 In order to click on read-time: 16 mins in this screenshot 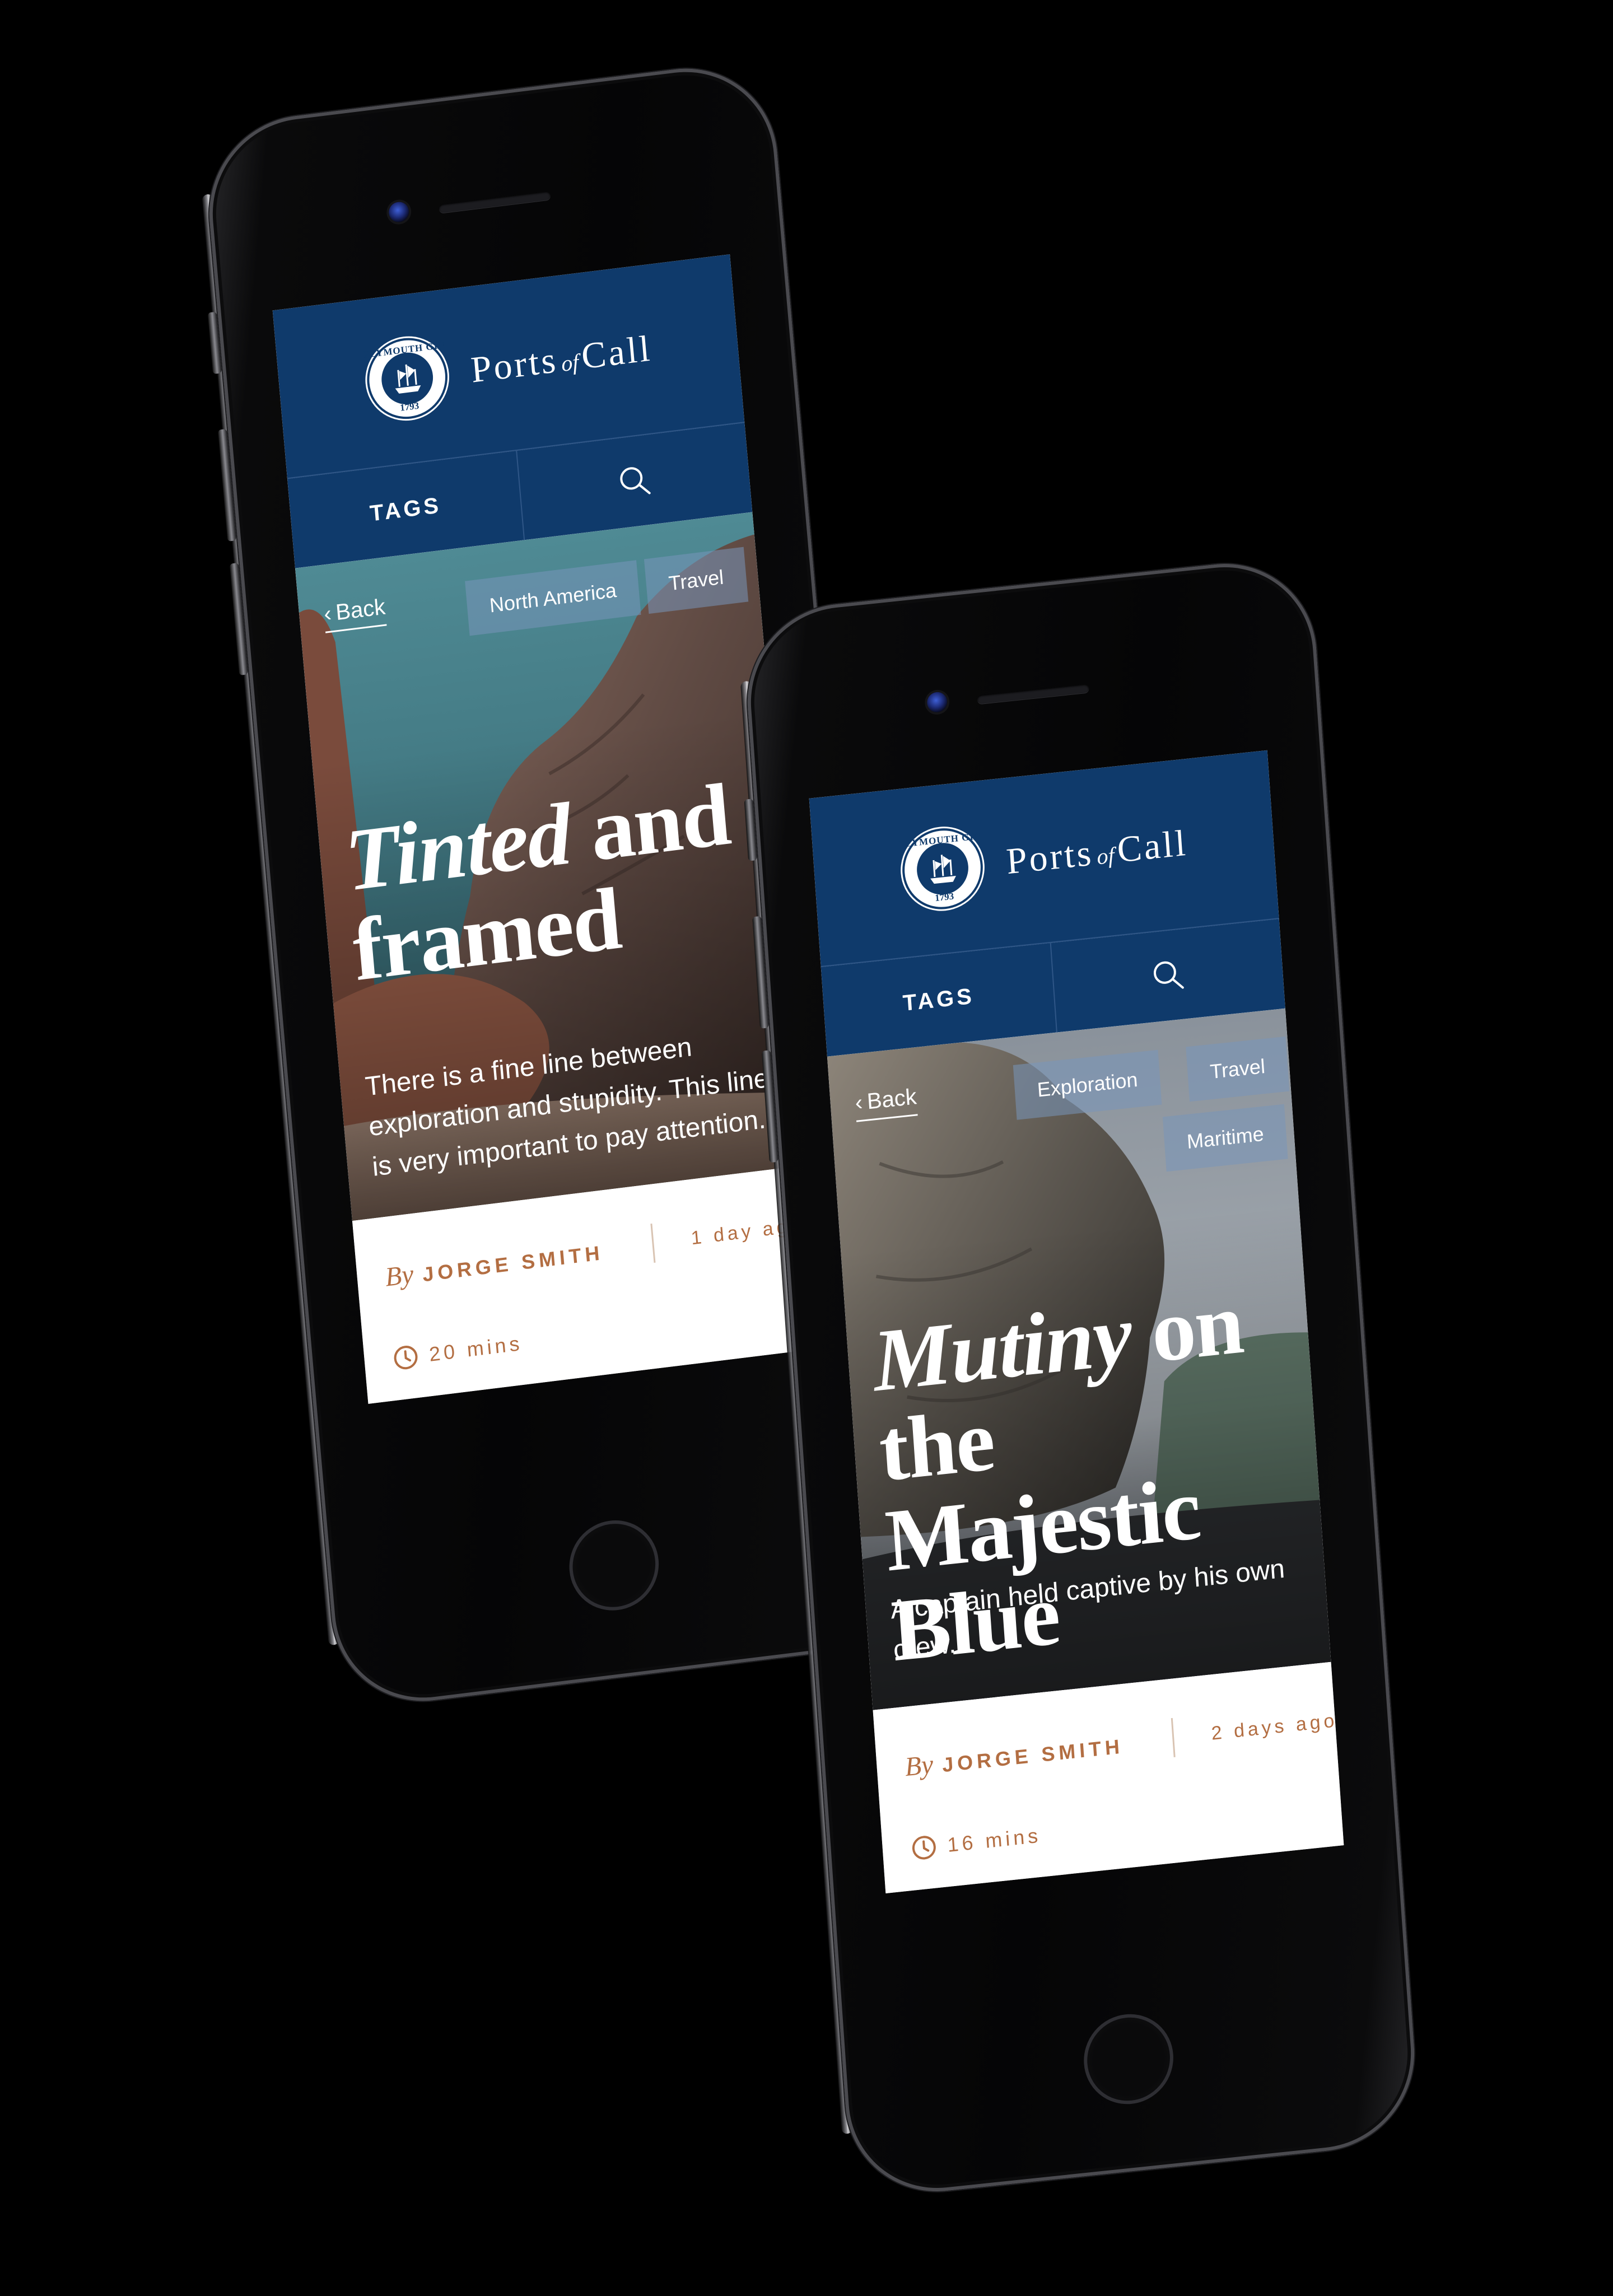, I will do `click(976, 1842)`.